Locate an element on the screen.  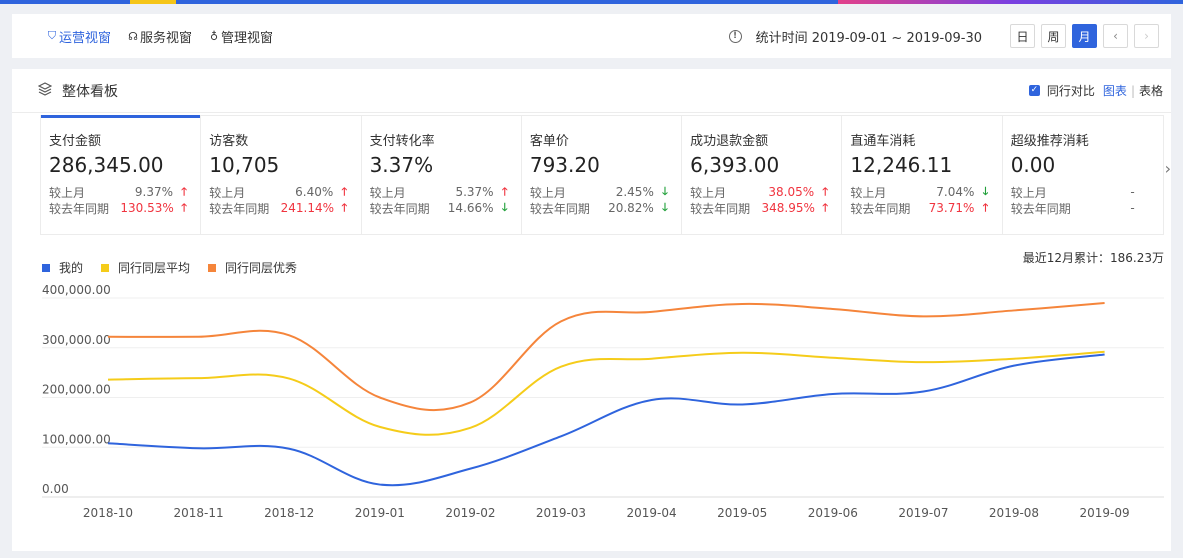
y-tick-label: 100,000.00 is located at coordinates (76, 439).